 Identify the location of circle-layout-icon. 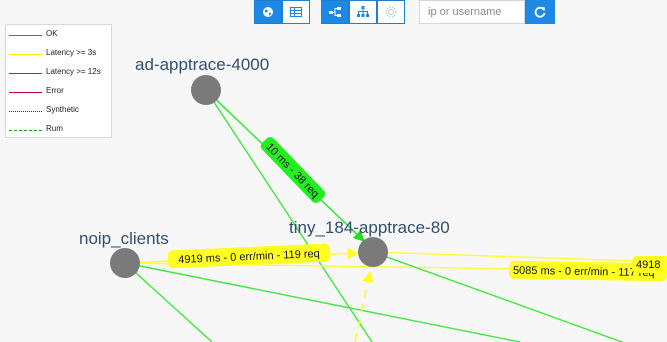
(391, 12).